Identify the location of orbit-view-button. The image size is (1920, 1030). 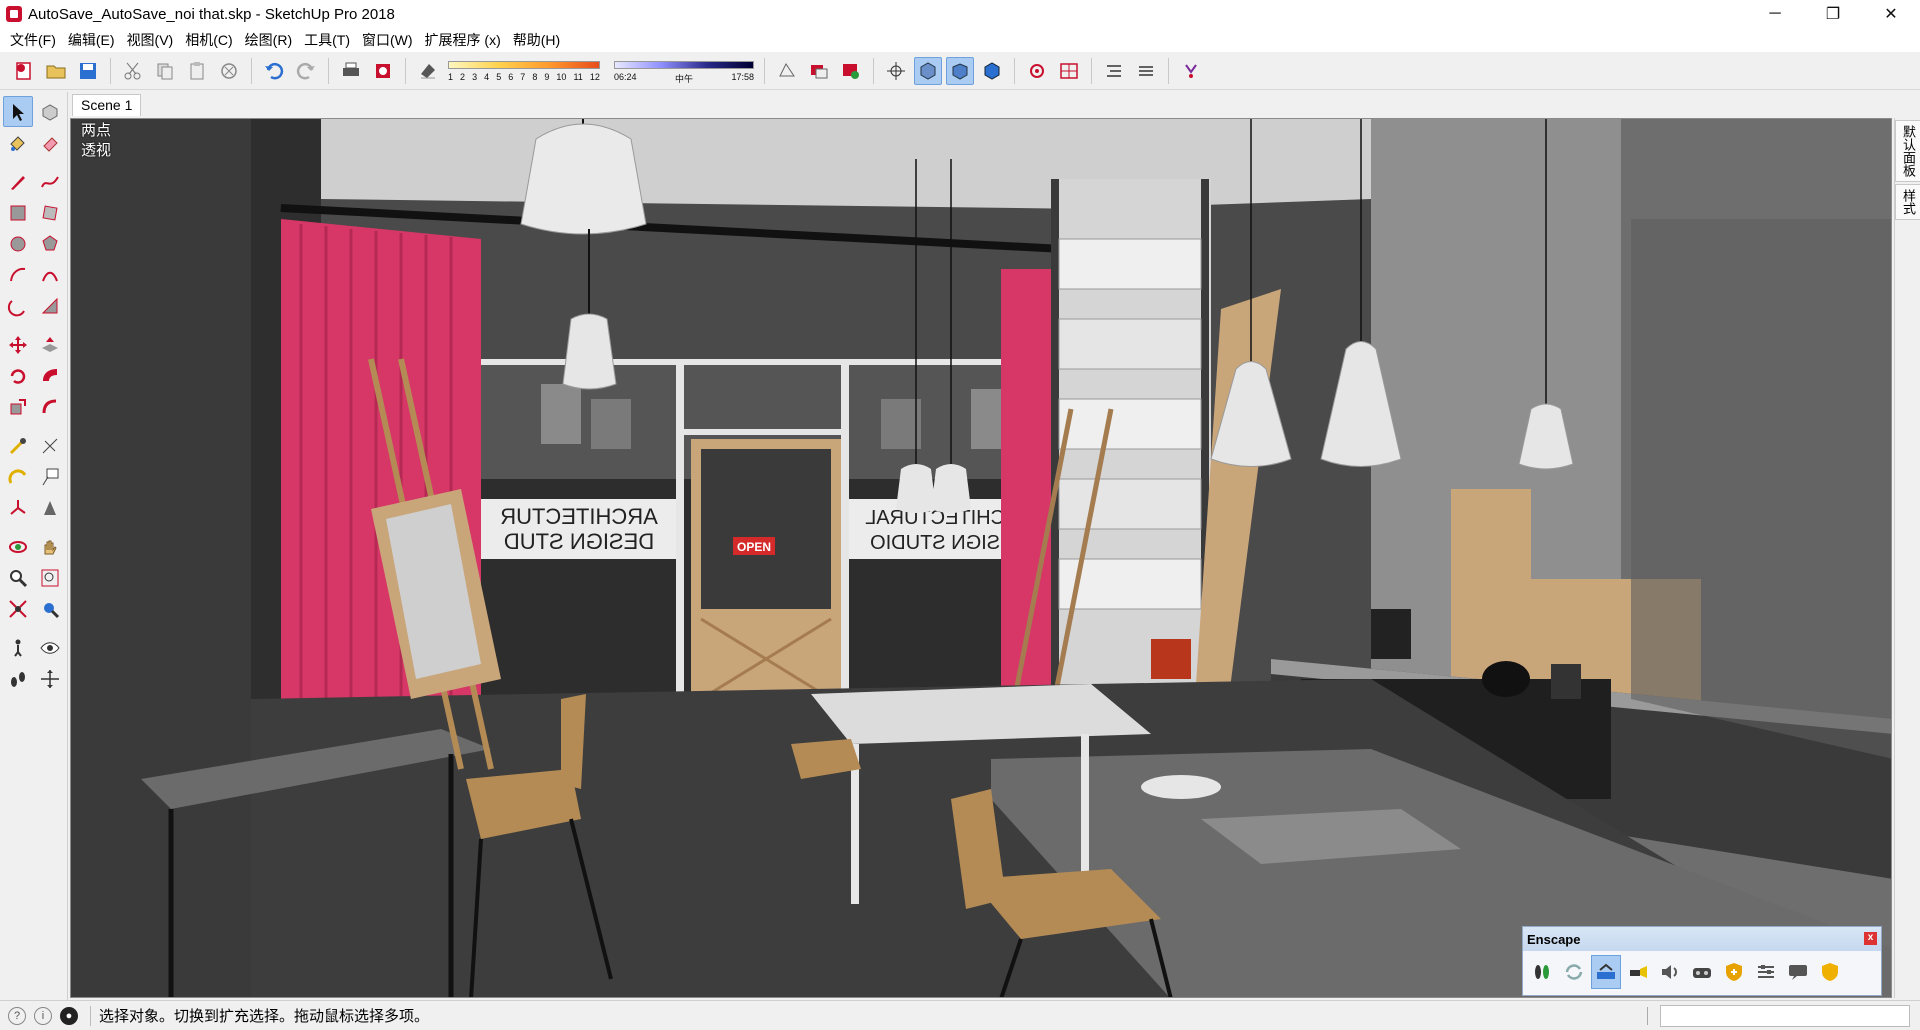
(896, 71).